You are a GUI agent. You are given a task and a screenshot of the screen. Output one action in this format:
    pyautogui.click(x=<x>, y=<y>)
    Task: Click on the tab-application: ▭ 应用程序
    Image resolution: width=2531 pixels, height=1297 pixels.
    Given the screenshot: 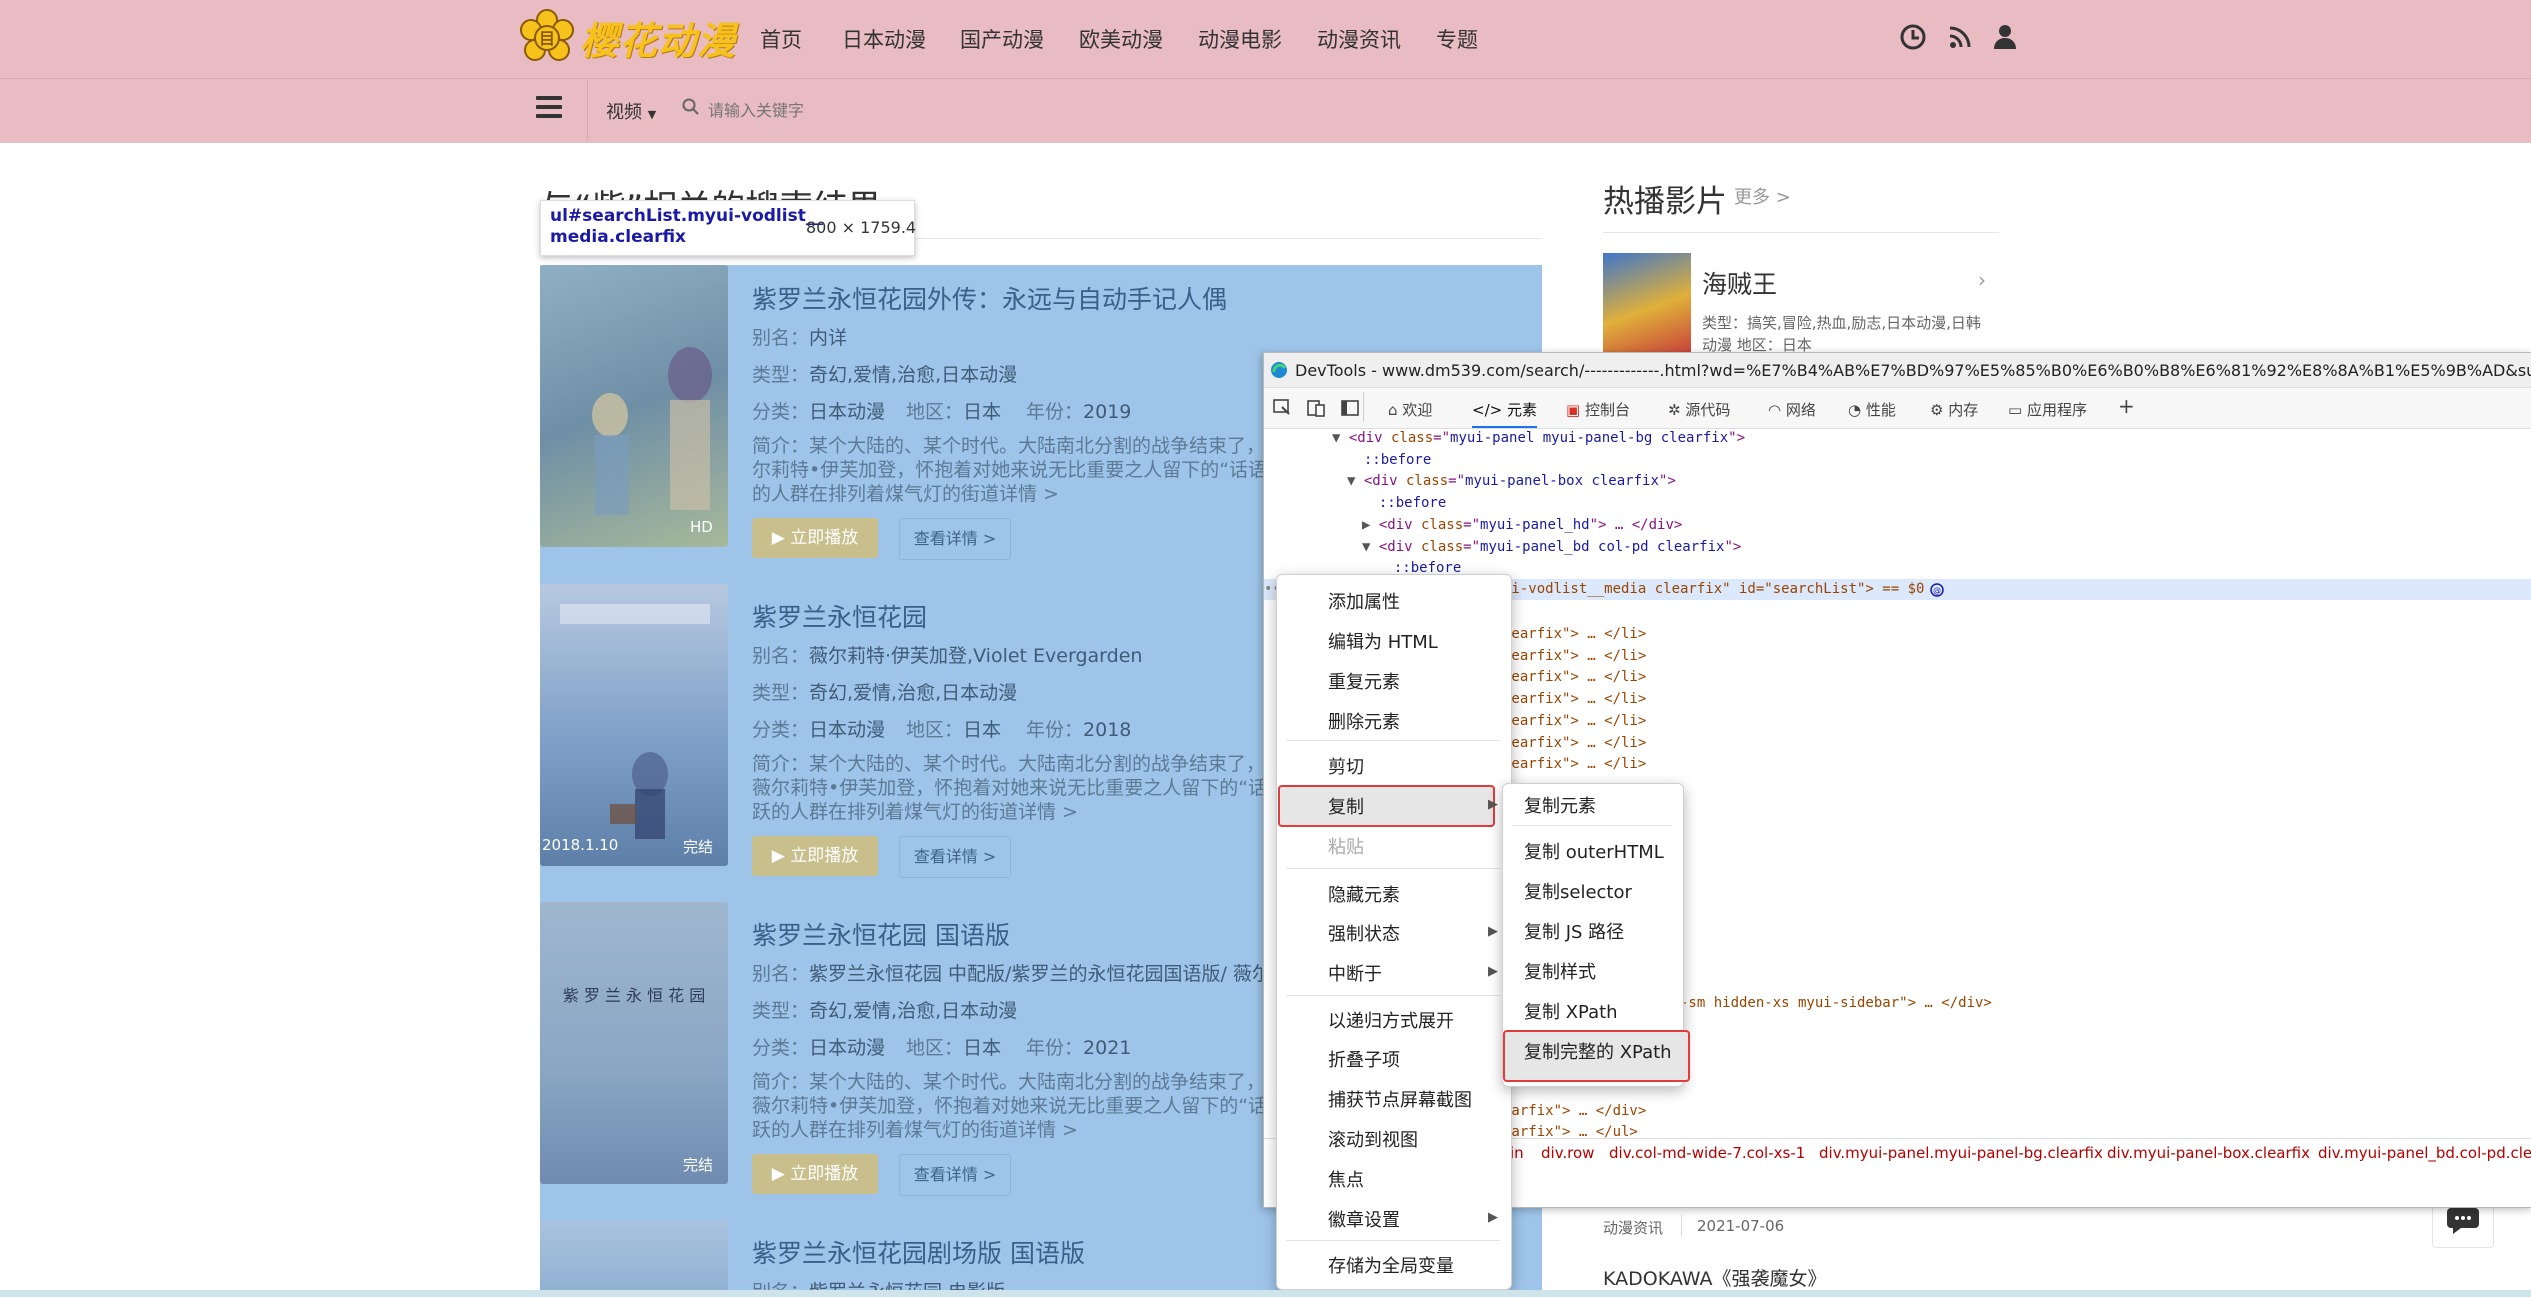 What is the action you would take?
    pyautogui.click(x=2047, y=409)
    